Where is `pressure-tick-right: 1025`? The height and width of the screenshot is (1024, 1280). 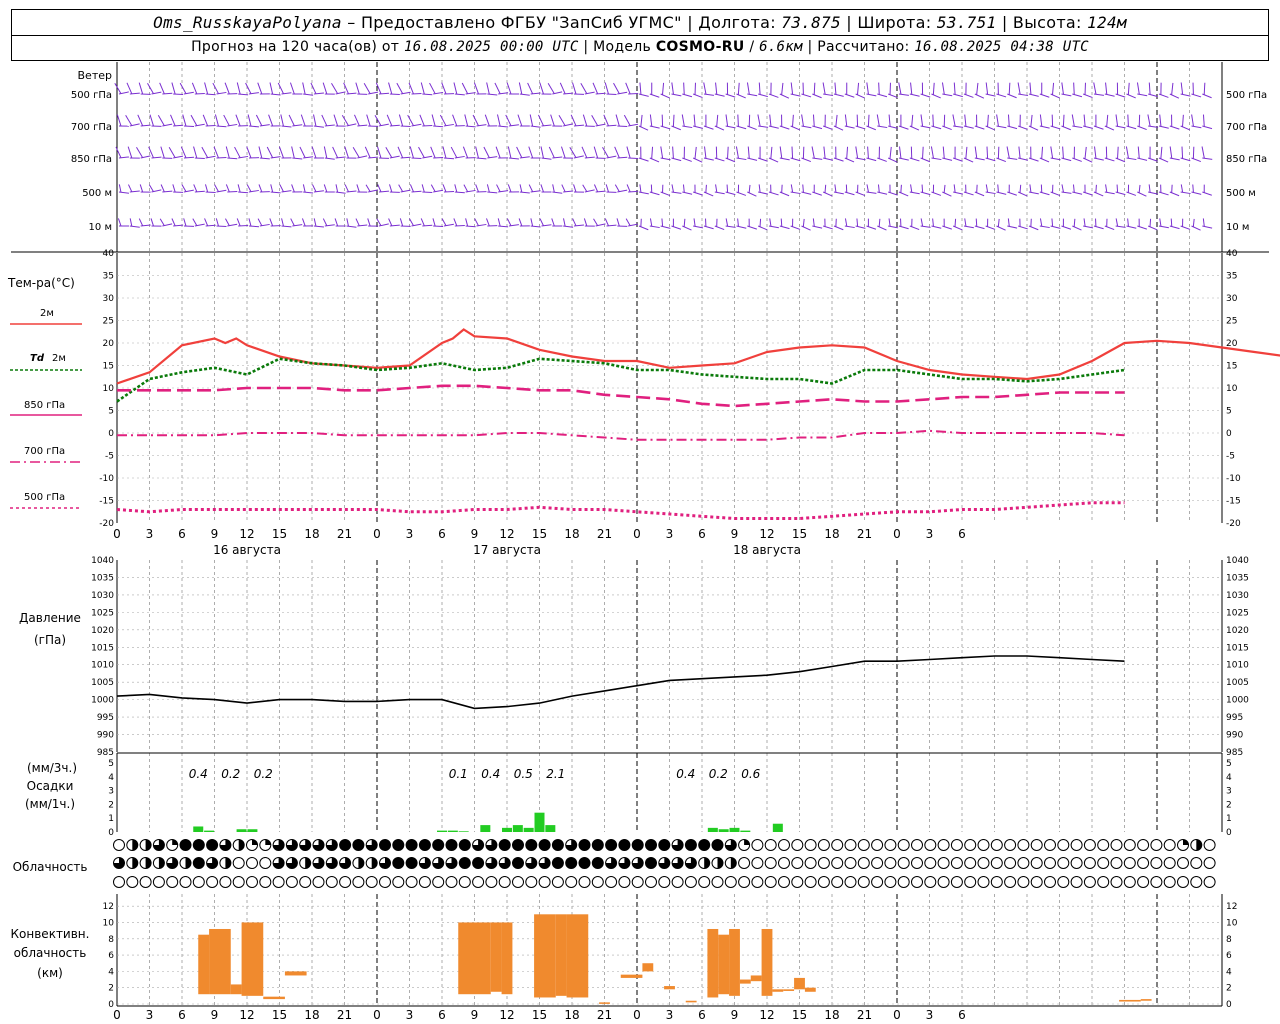 pressure-tick-right: 1025 is located at coordinates (1237, 613).